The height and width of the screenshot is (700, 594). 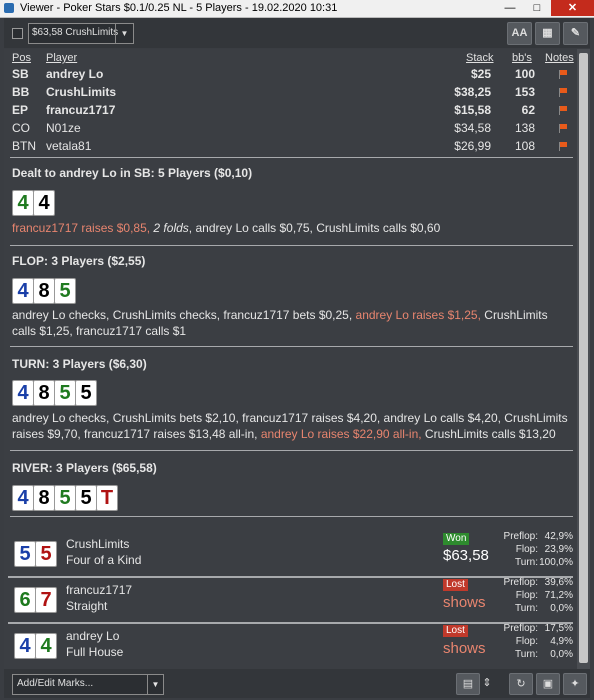 I want to click on player-name: andrey Lo, so click(x=75, y=74).